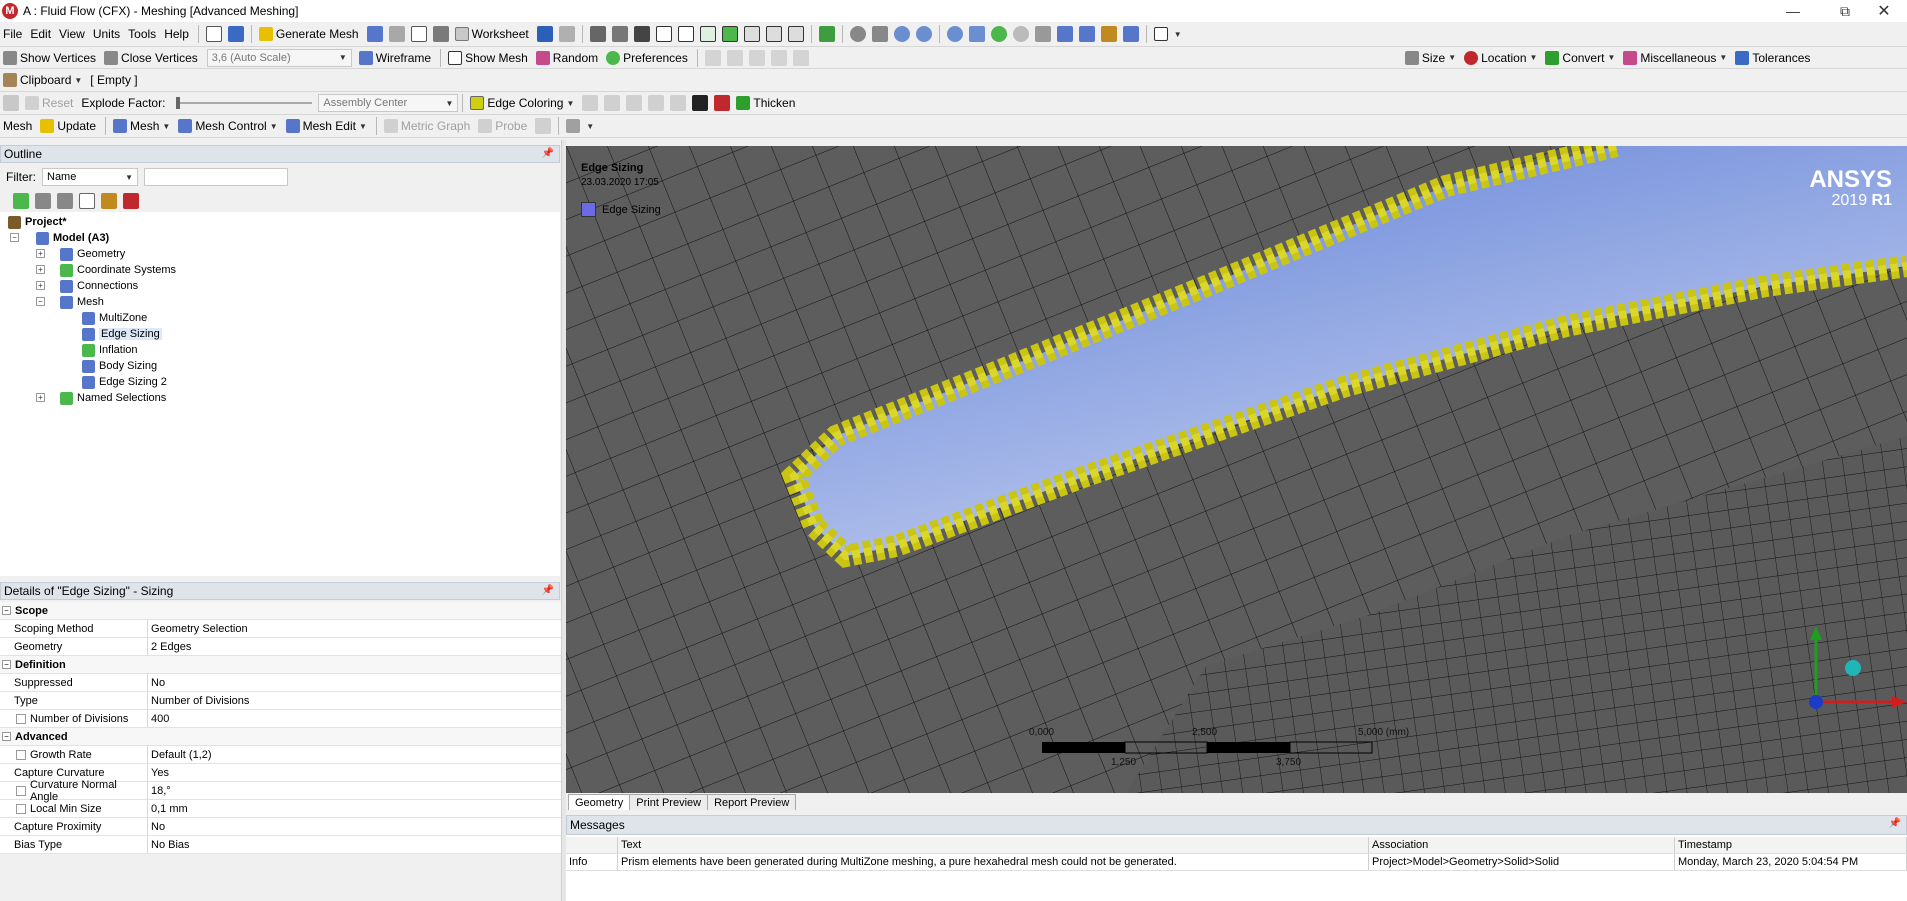  What do you see at coordinates (49, 58) in the screenshot?
I see `show-vertices-button: Show Vertices` at bounding box center [49, 58].